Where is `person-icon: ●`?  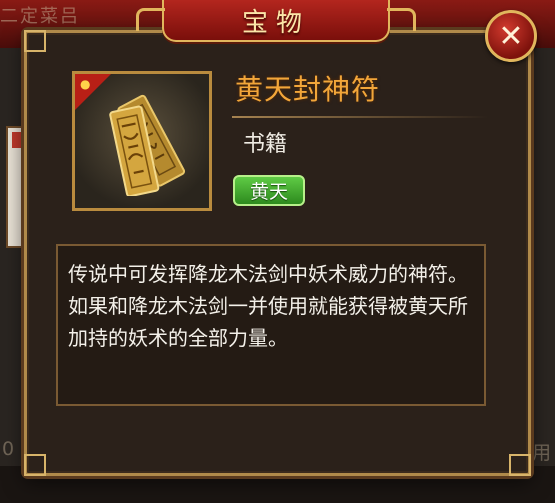 person-icon: ● is located at coordinates (85, 84).